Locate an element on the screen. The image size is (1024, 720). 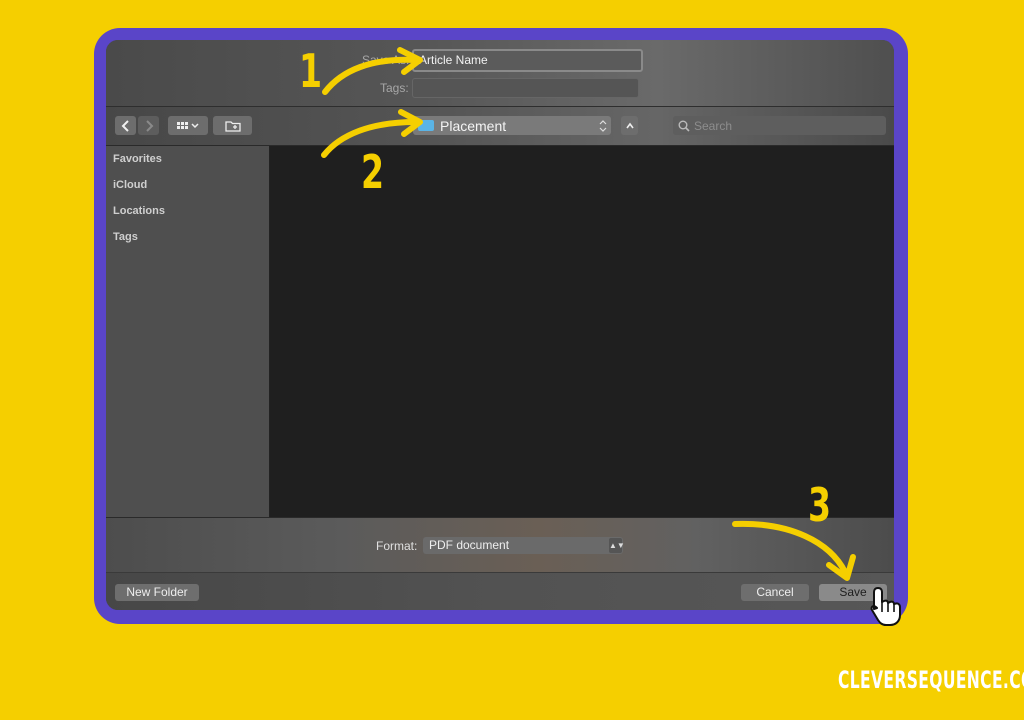
new-folder-toolbar-button is located at coordinates (232, 125).